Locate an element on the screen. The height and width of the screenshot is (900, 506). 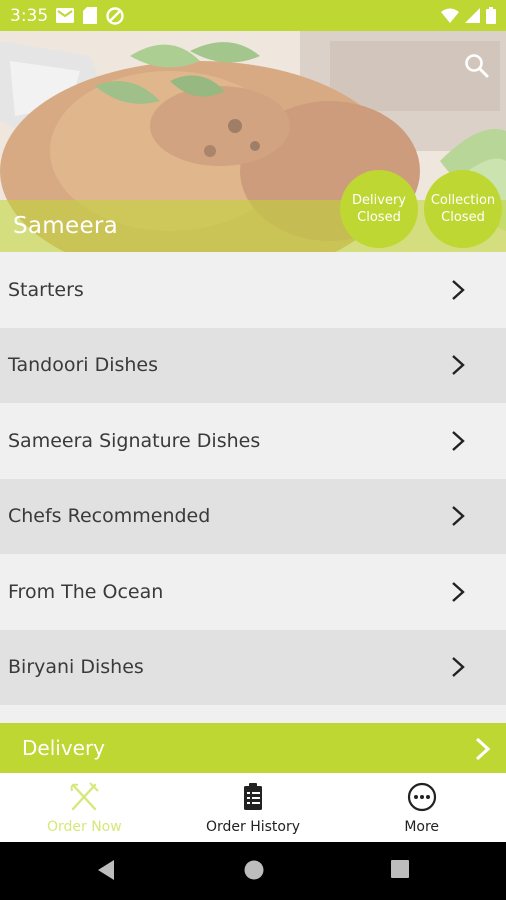
more-icon is located at coordinates (421, 797).